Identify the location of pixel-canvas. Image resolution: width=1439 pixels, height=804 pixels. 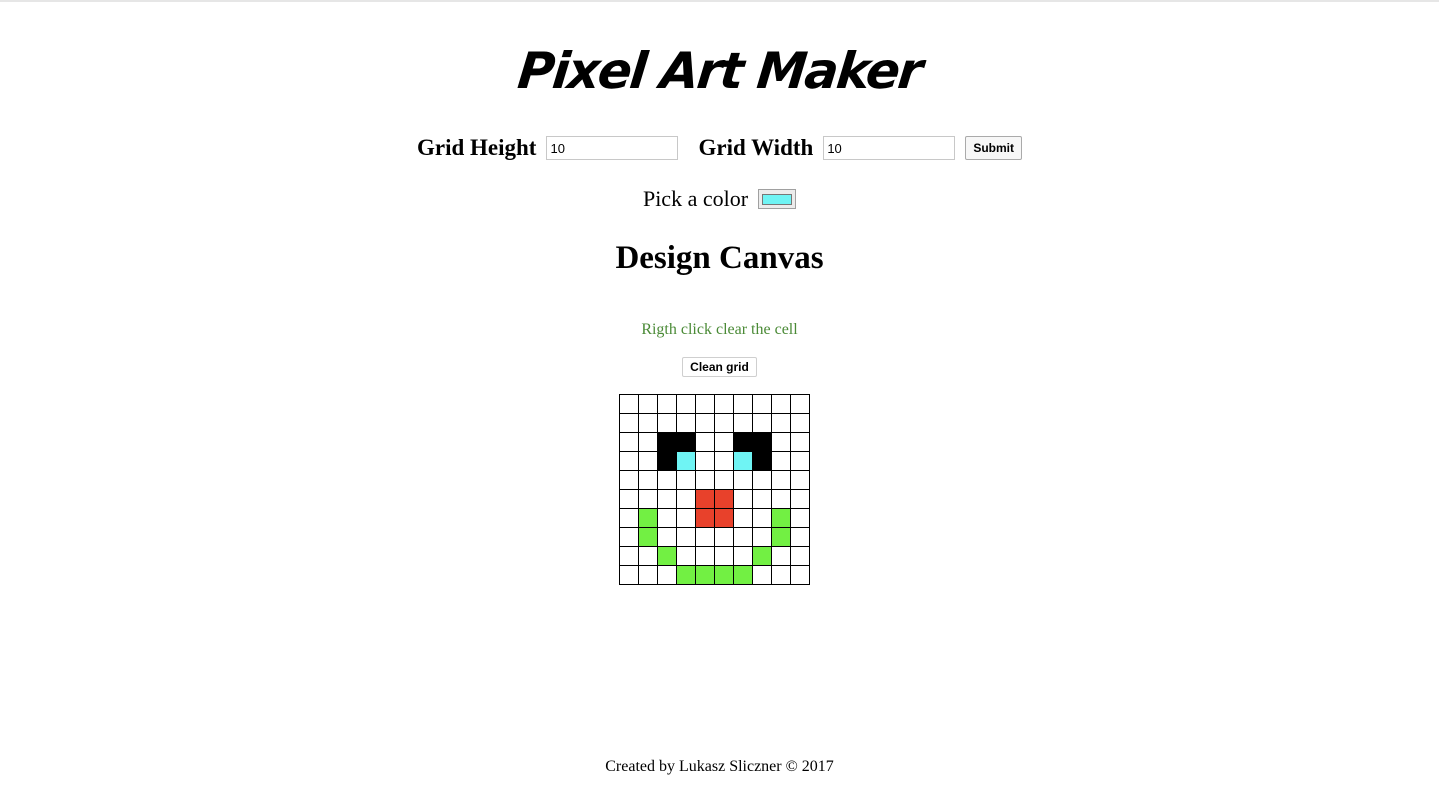
(714, 489).